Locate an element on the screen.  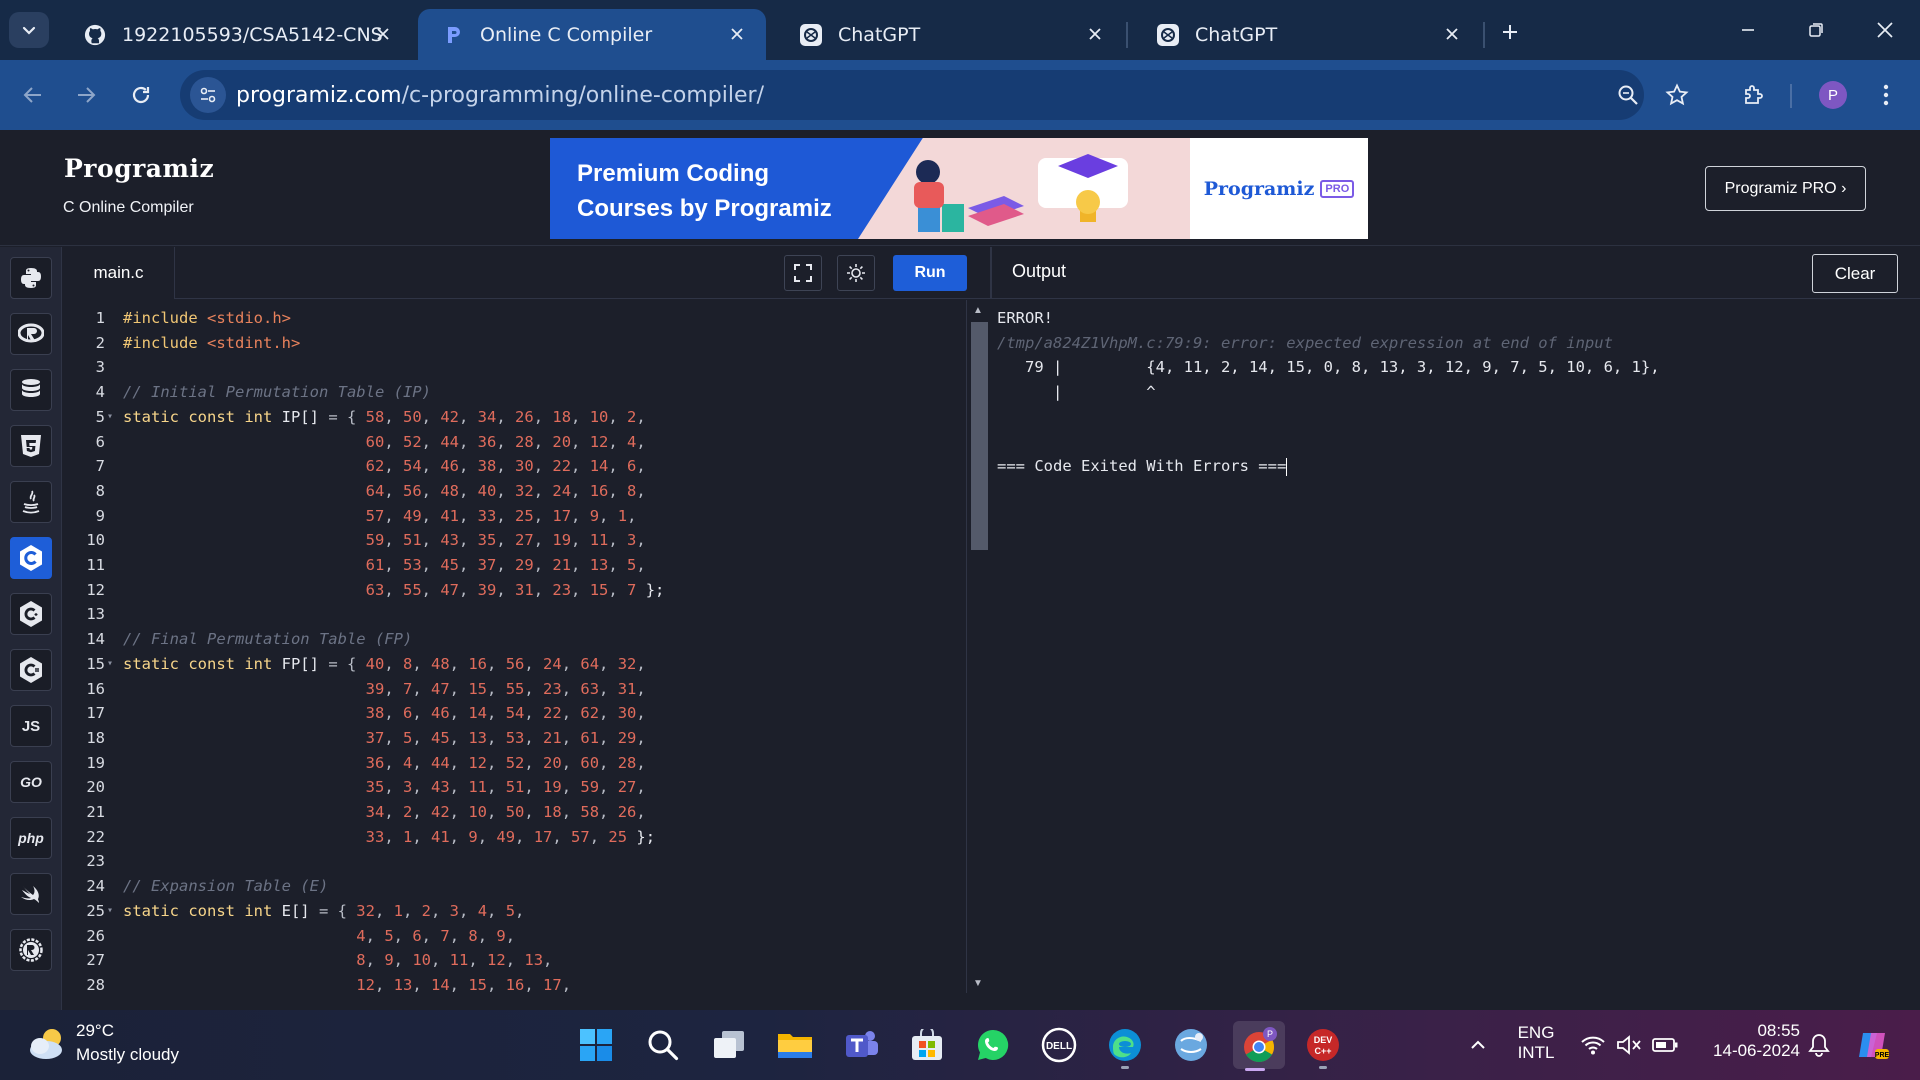
weather-description: Mostly cloudy is located at coordinates (127, 1055).